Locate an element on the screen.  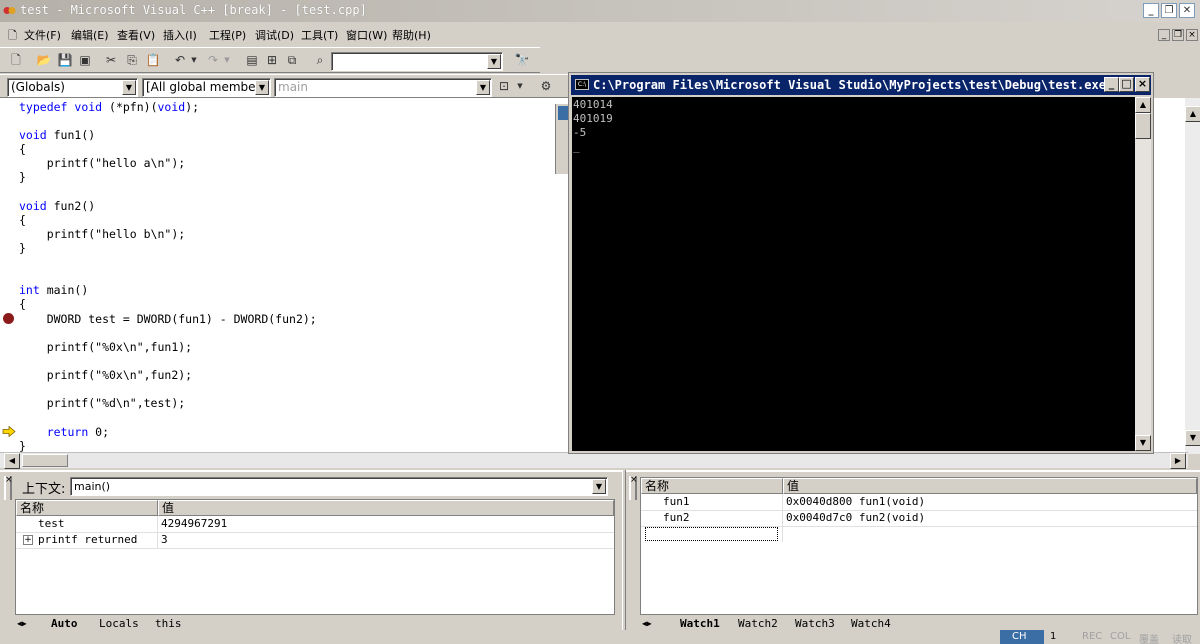
watch-value: 0x0040d800 fun1(void) is located at coordinates (855, 502).